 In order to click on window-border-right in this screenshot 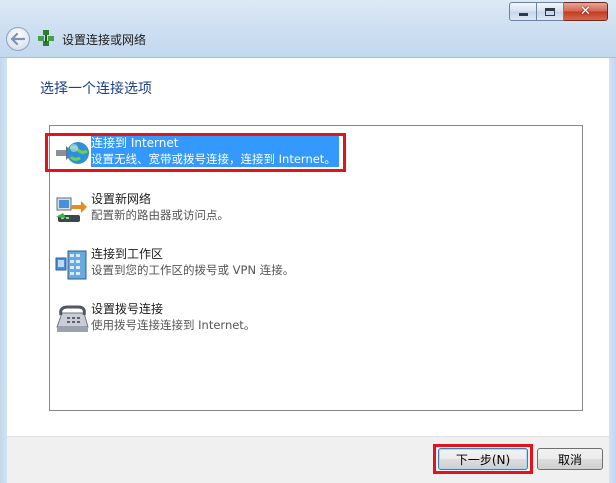, I will do `click(612, 270)`.